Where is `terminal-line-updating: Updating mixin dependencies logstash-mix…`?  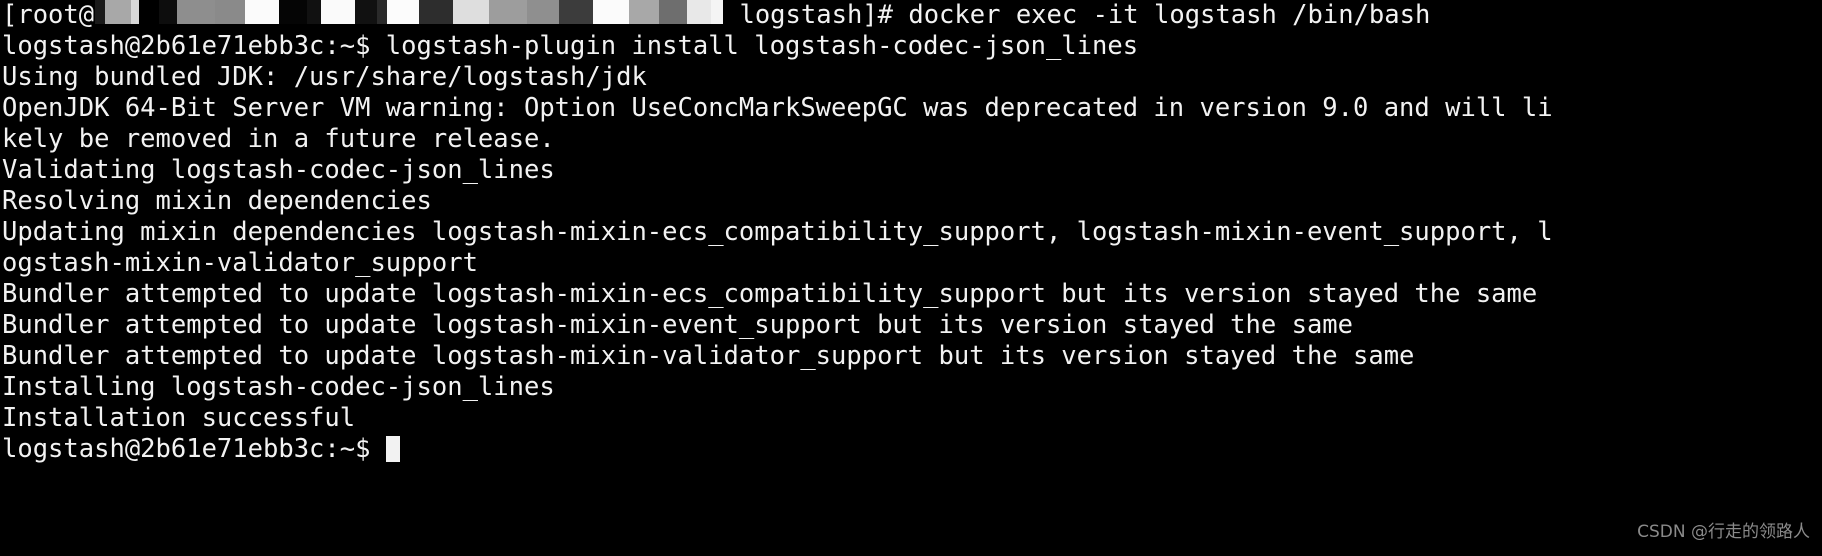
terminal-line-updating: Updating mixin dependencies logstash-mix… is located at coordinates (777, 232).